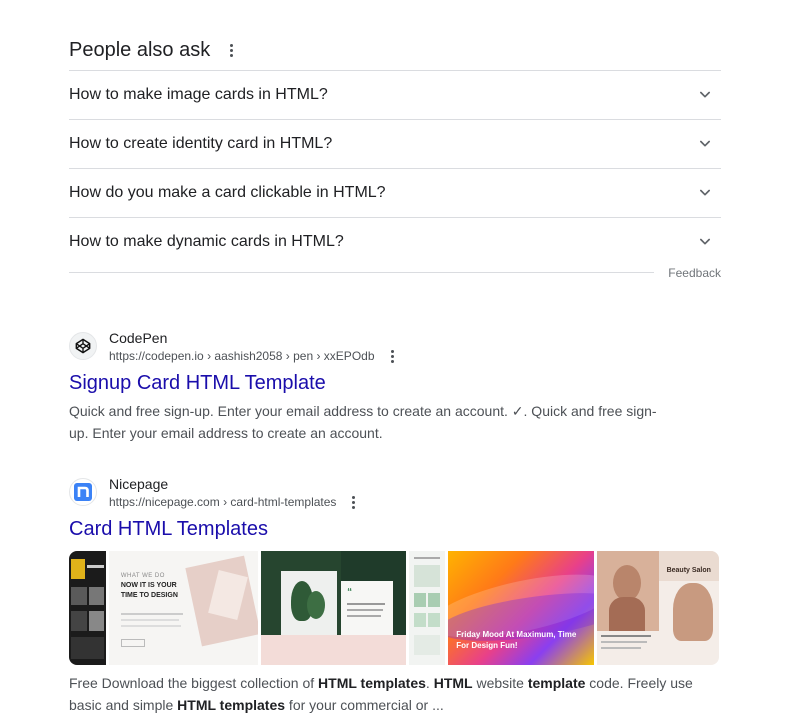  What do you see at coordinates (556, 683) in the screenshot?
I see `snippet-bold: template` at bounding box center [556, 683].